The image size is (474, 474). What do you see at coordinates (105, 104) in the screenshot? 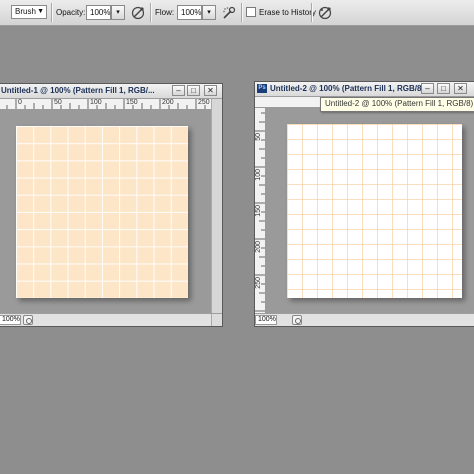
I see `horizontal-ruler: 0 50 100 150 200 250` at bounding box center [105, 104].